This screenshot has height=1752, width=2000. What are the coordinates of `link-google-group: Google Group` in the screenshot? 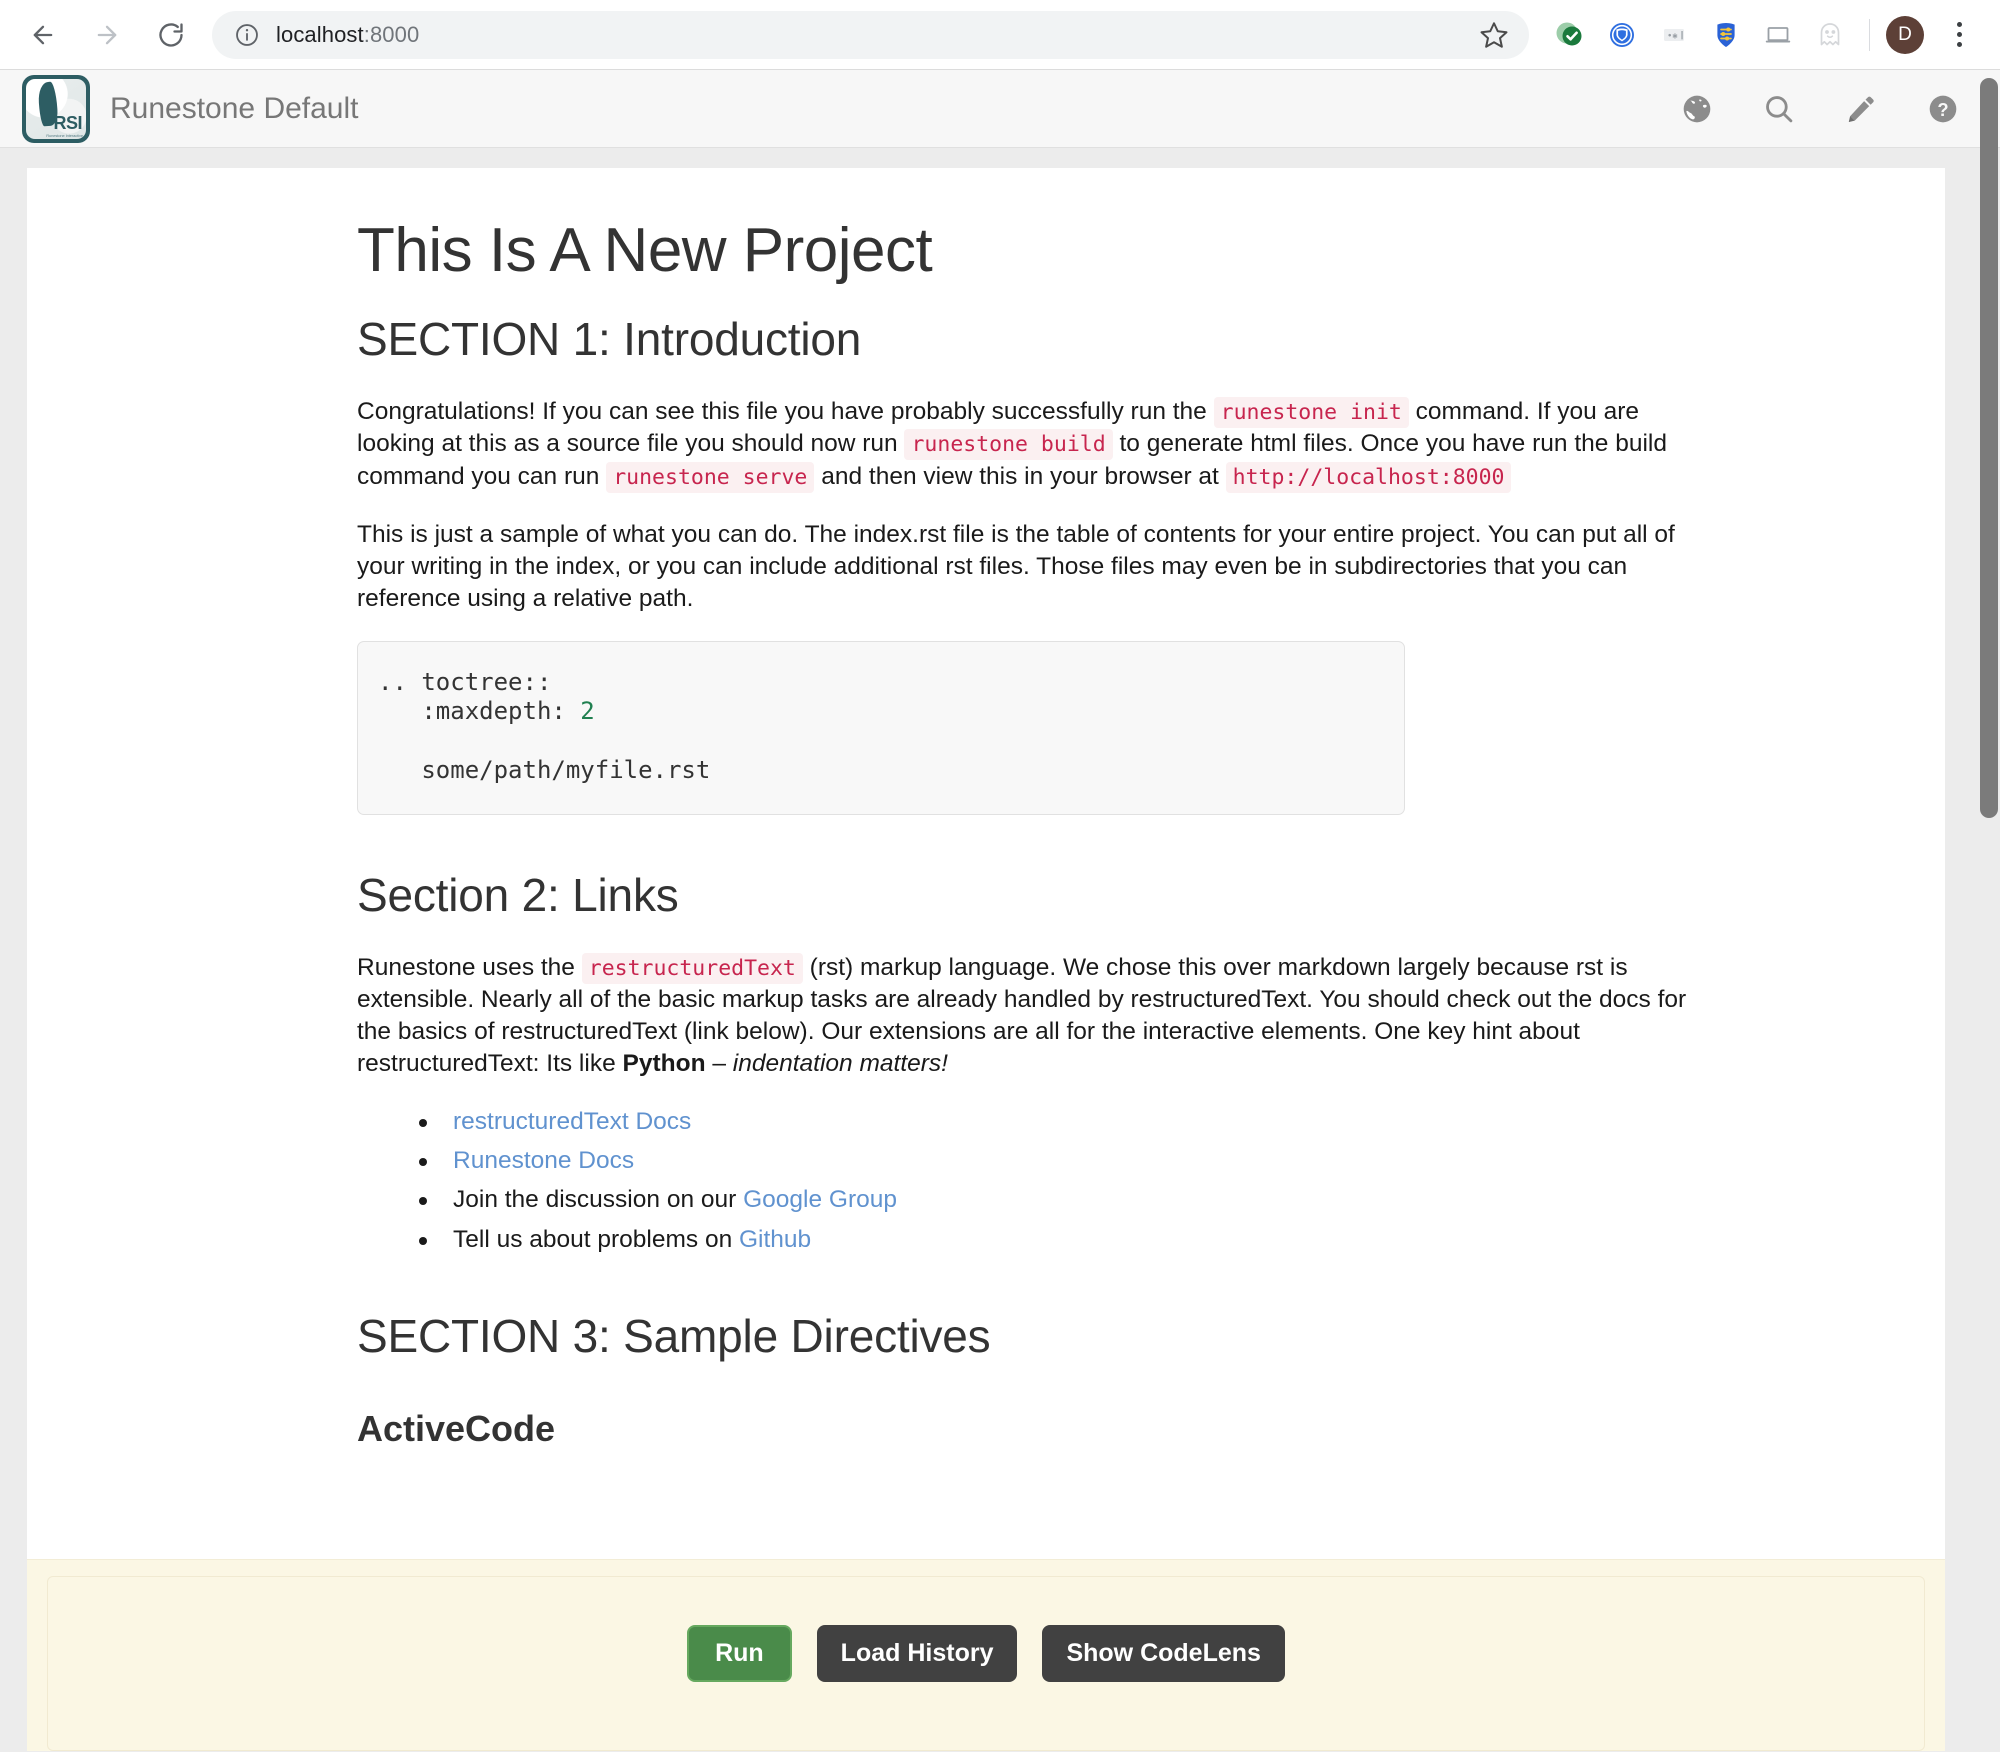 It's located at (820, 1199).